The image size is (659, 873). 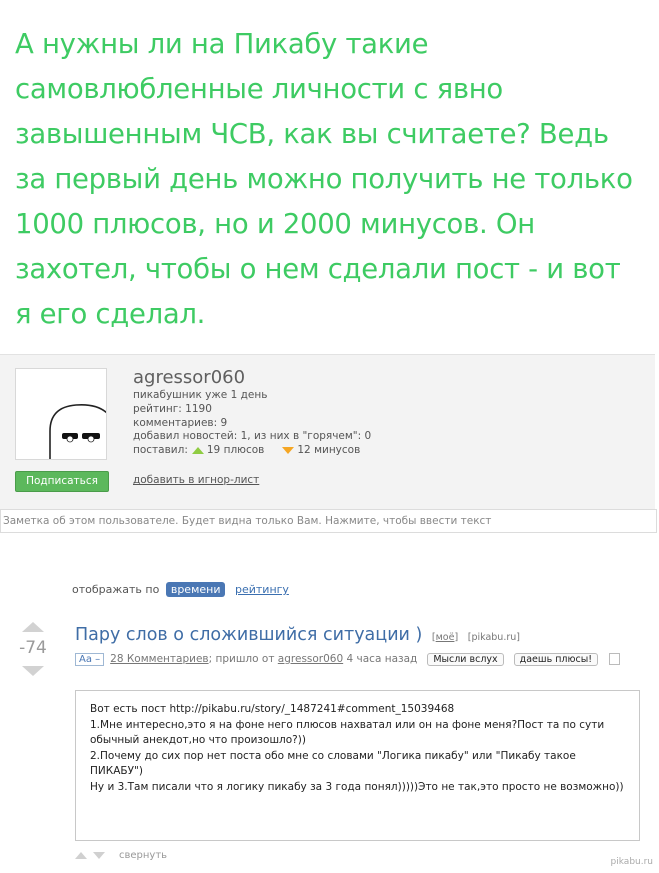 What do you see at coordinates (556, 659) in the screenshot?
I see `tag-give-pluses: даешь плюсы!` at bounding box center [556, 659].